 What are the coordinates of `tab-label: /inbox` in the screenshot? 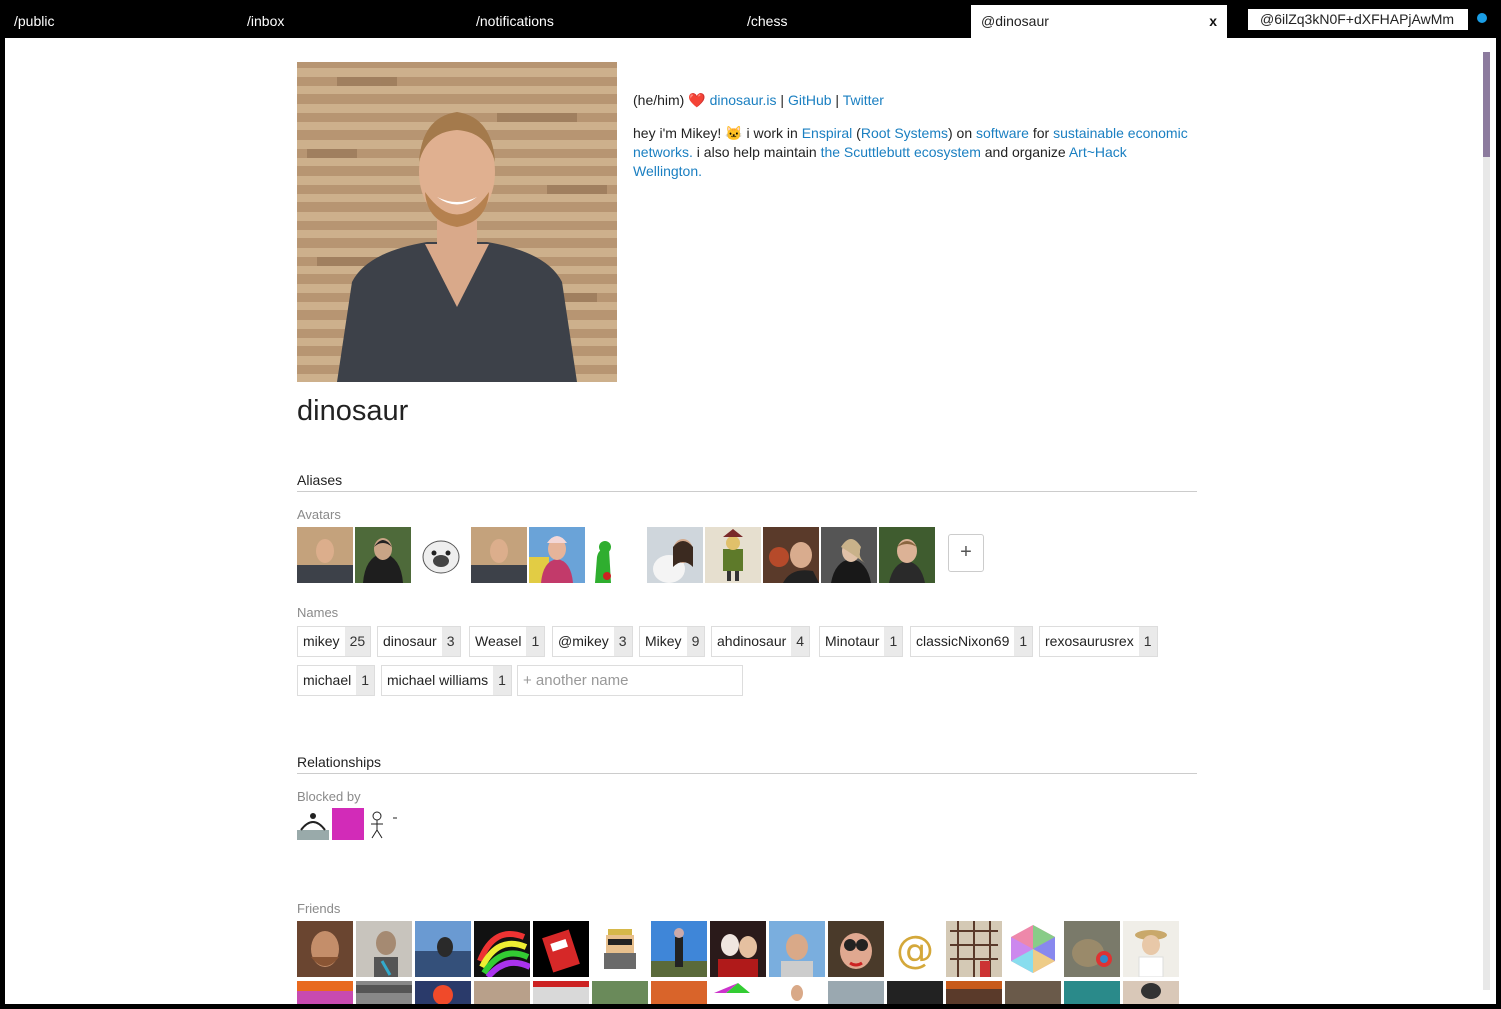 It's located at (266, 21).